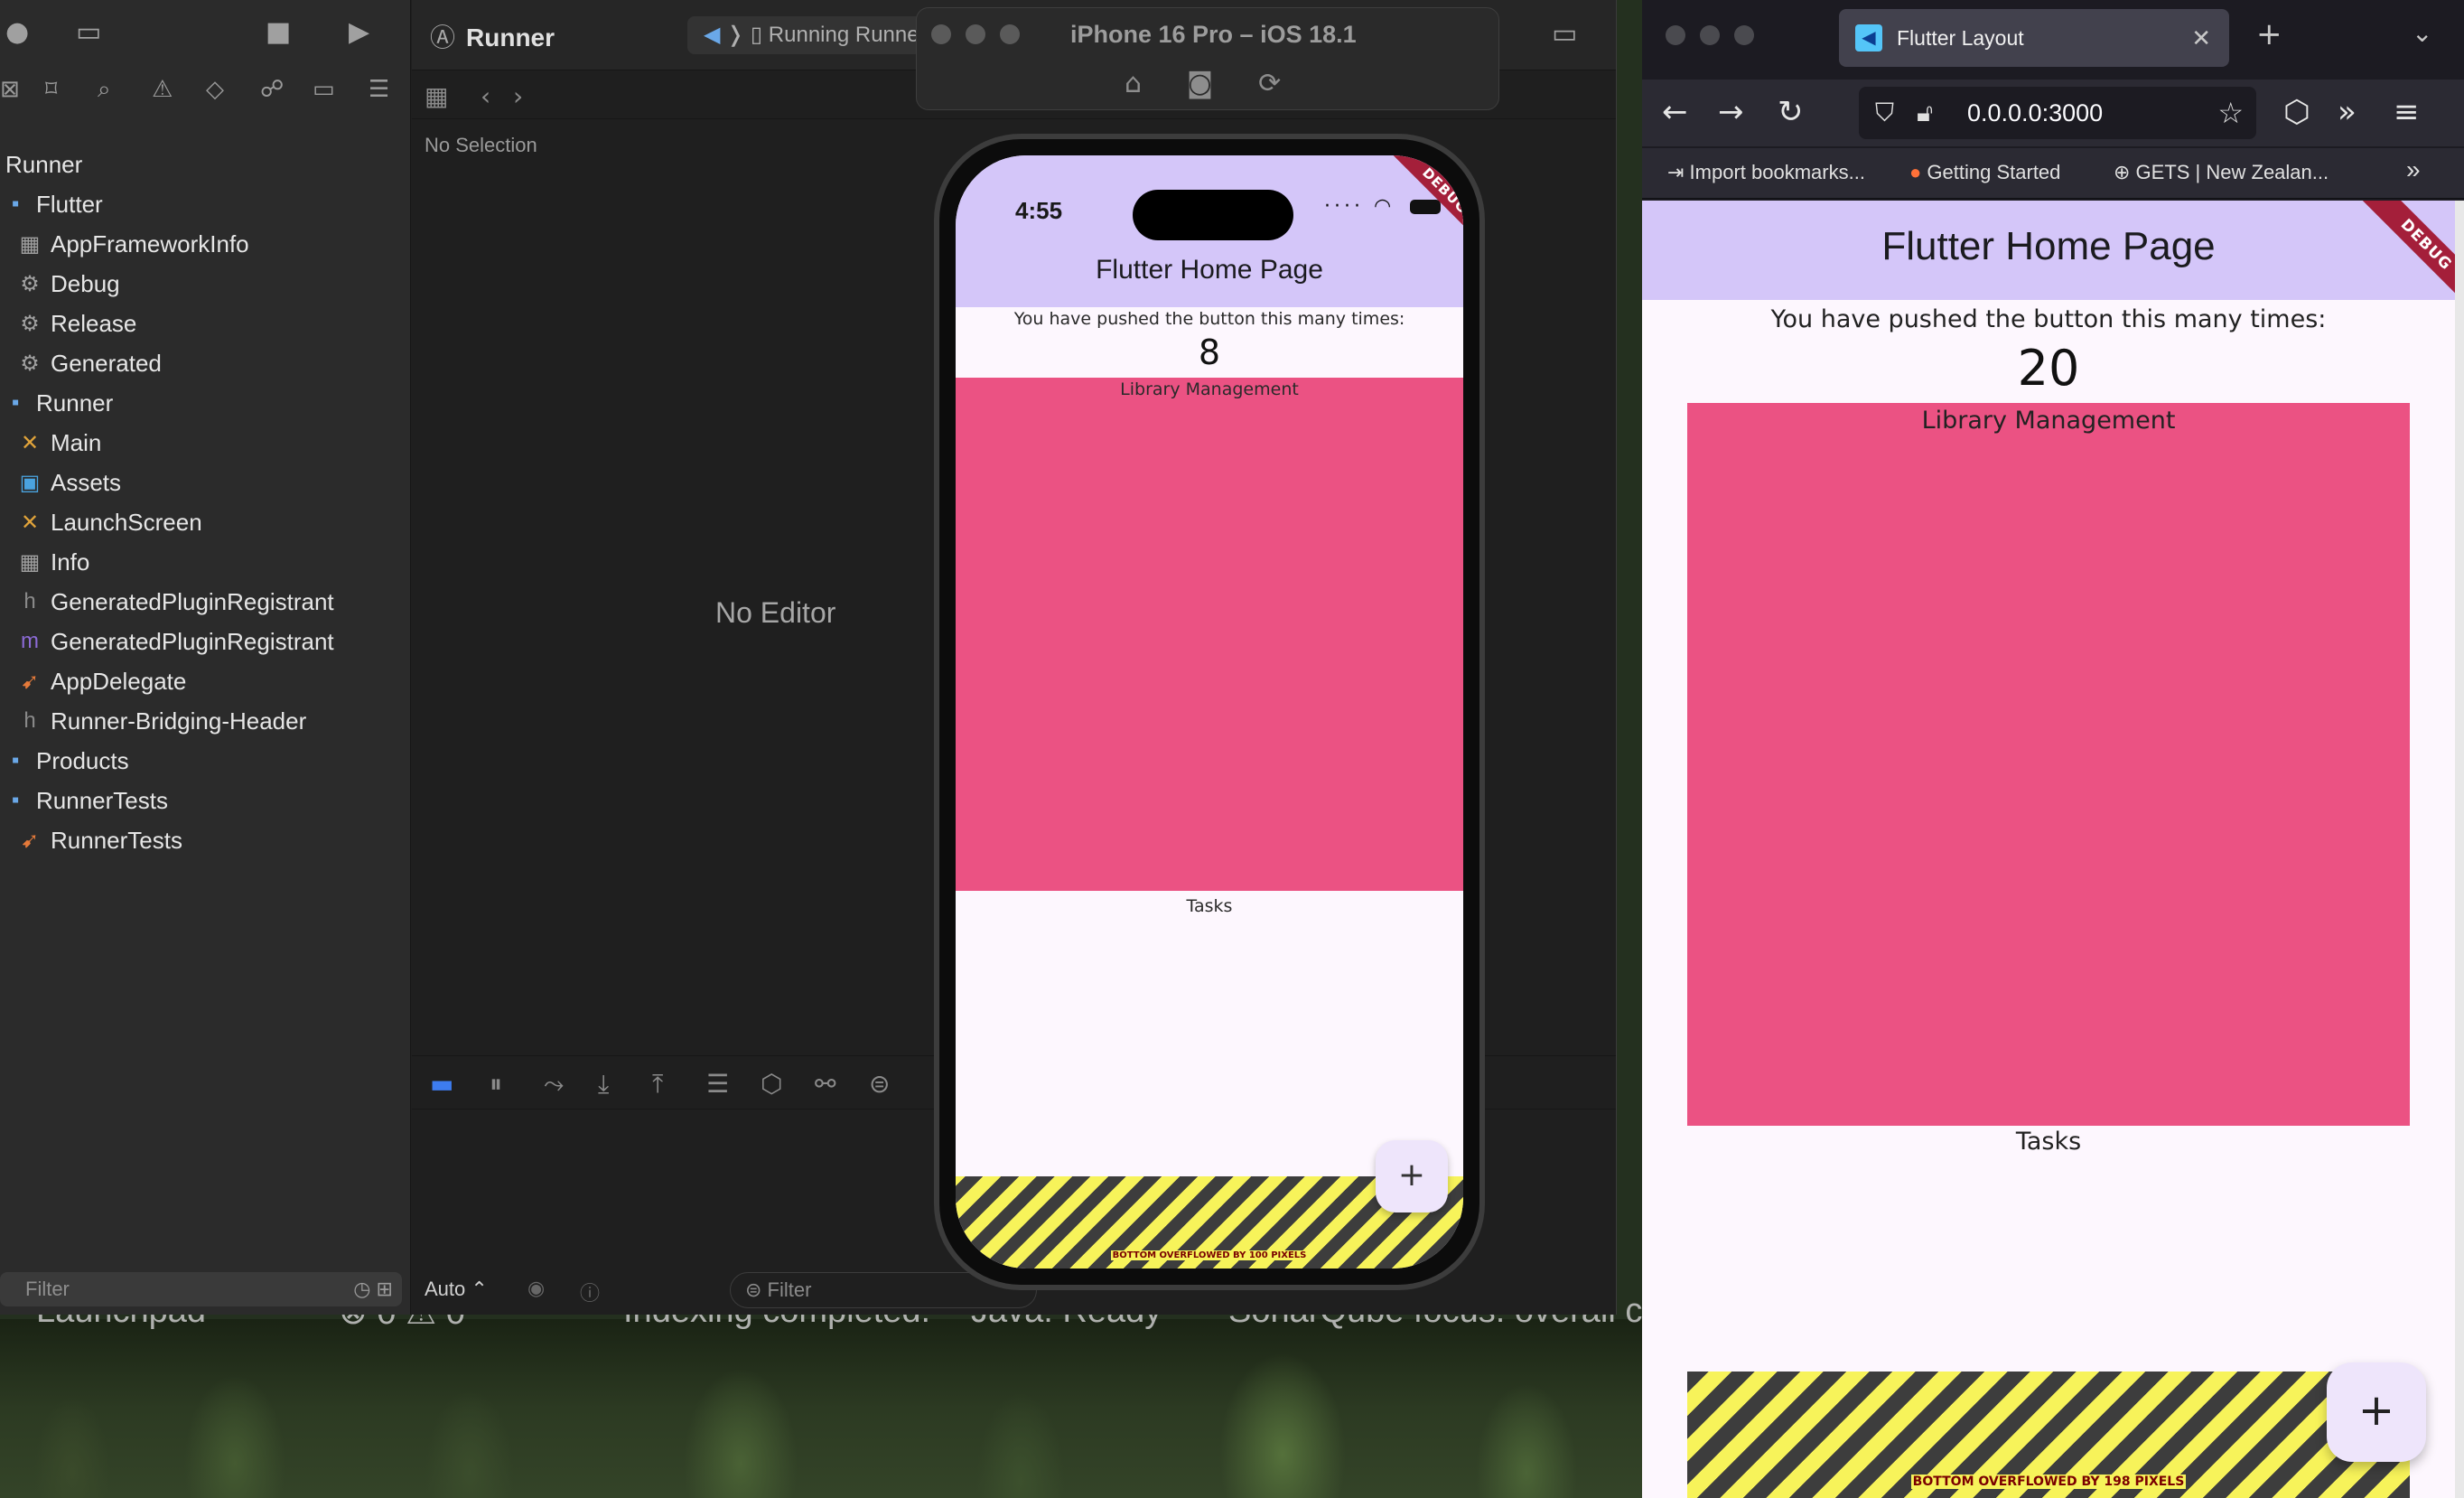 This screenshot has width=2464, height=1498. I want to click on stop-icon: ■, so click(278, 32).